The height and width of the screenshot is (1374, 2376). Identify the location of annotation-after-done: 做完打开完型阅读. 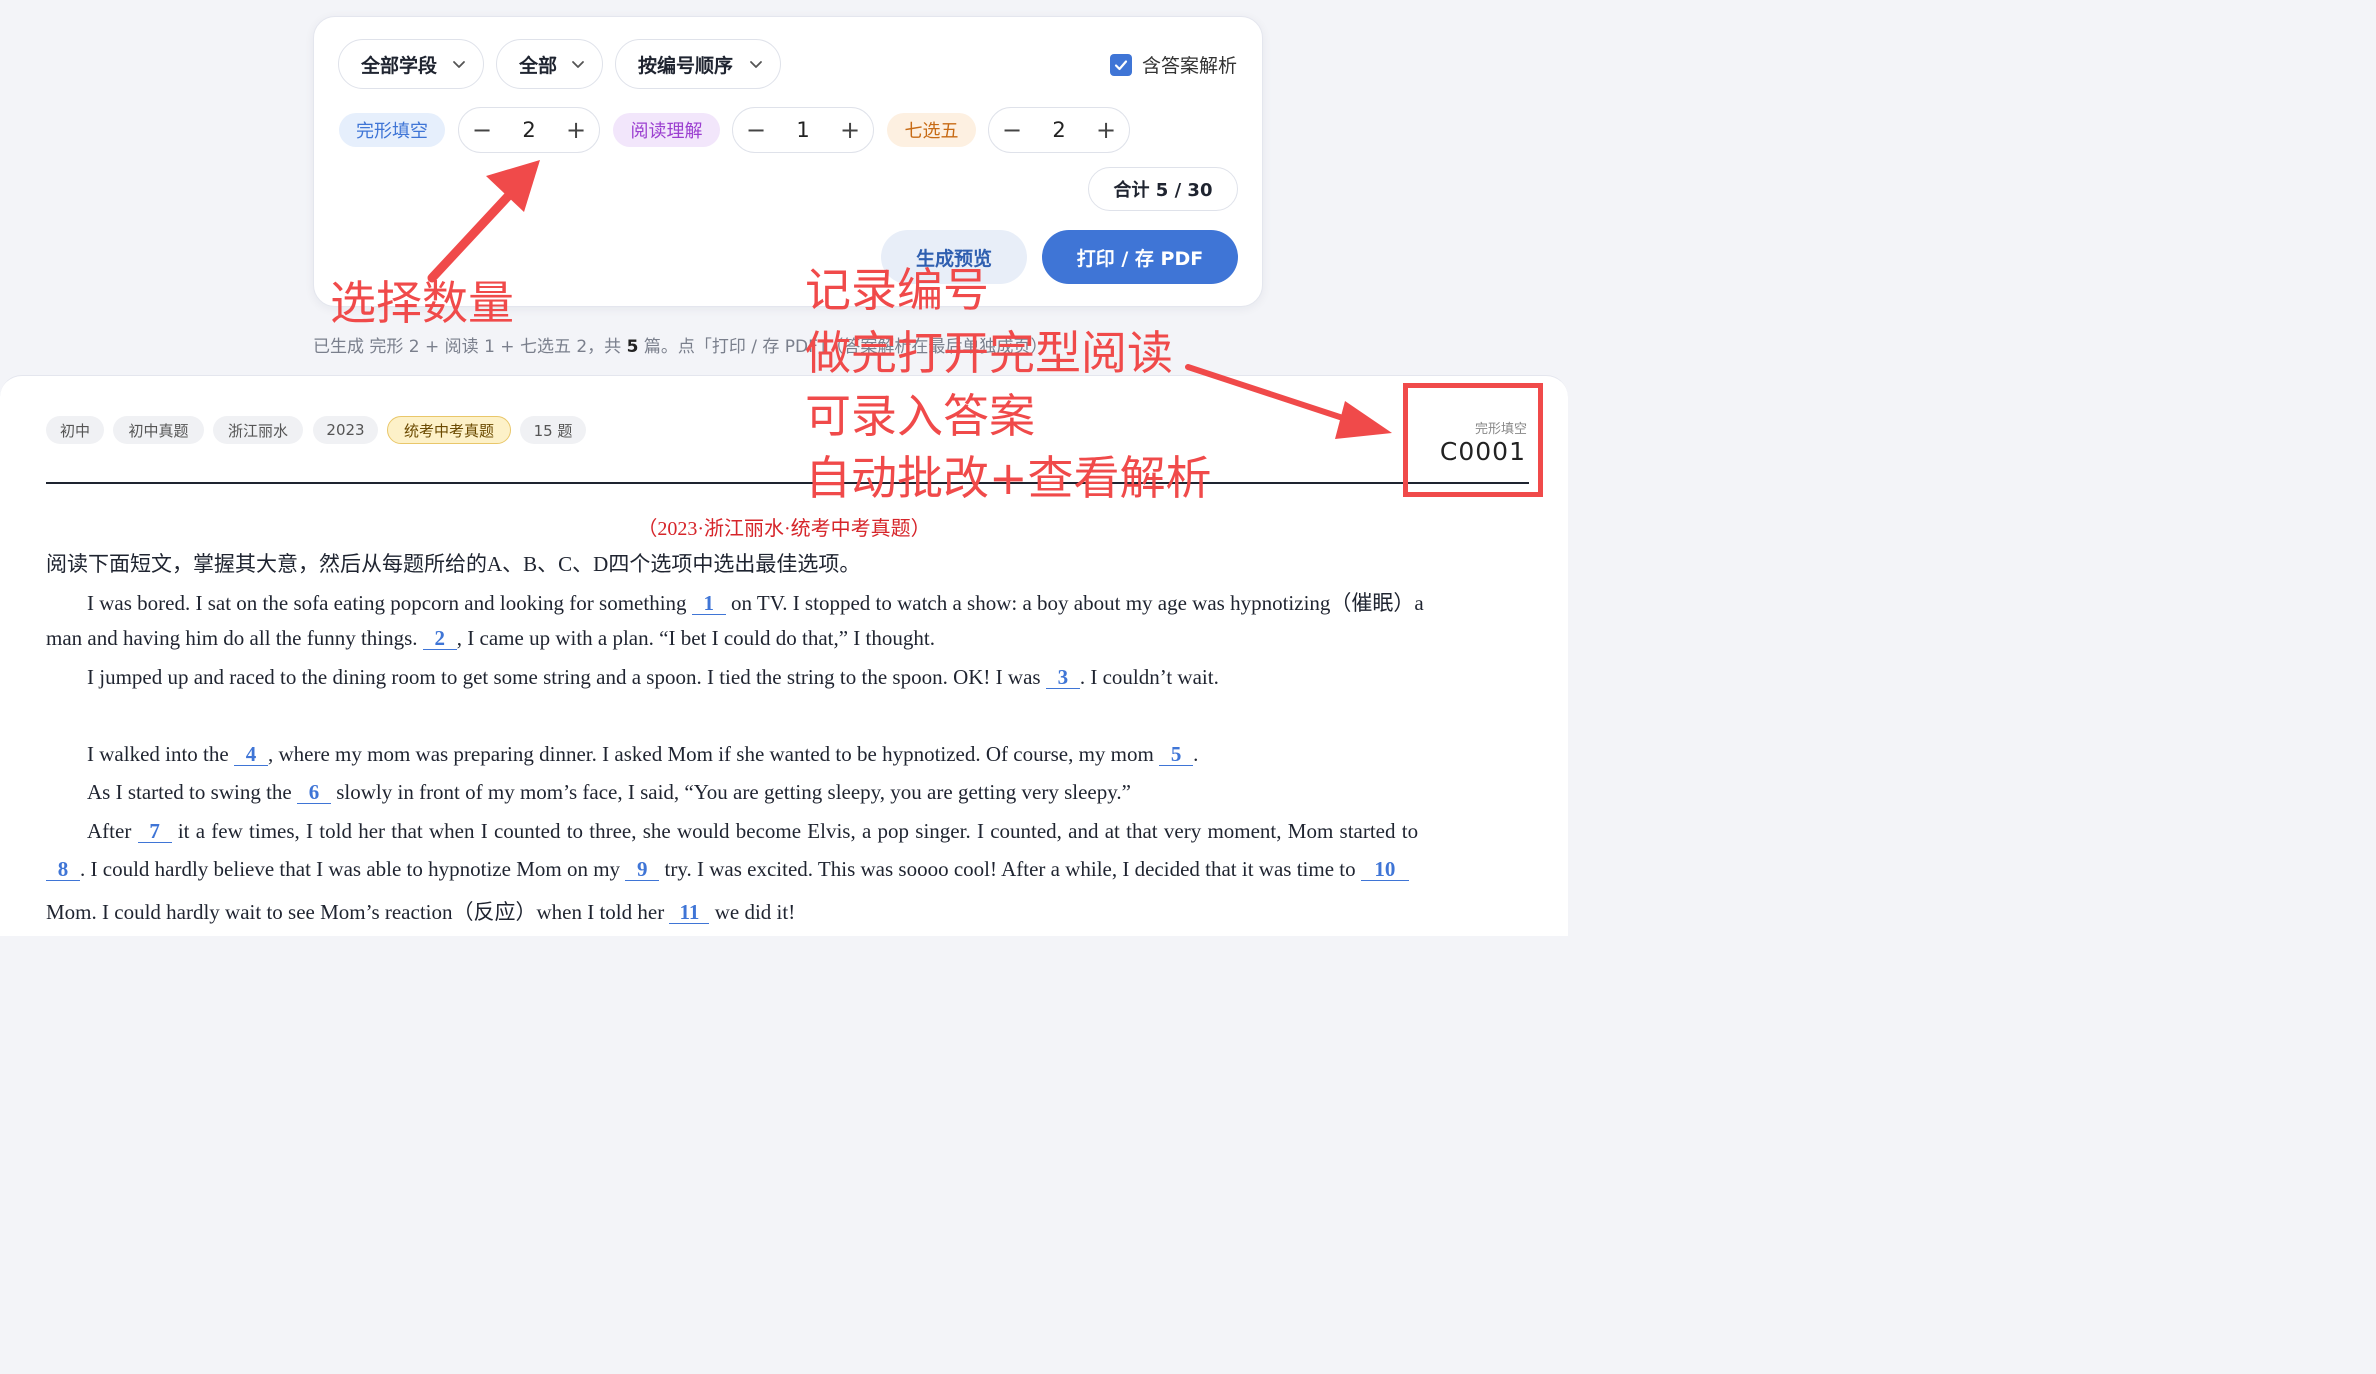
(989, 353).